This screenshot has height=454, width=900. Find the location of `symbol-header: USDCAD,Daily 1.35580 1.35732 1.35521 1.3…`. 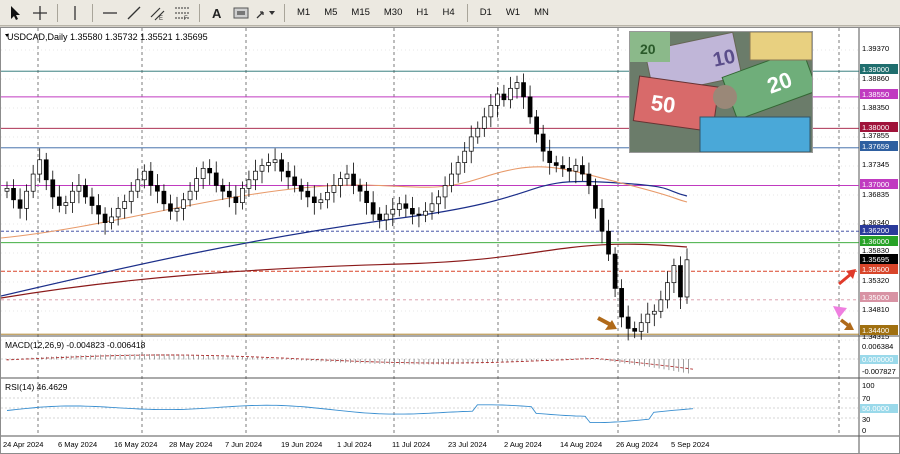

symbol-header: USDCAD,Daily 1.35580 1.35732 1.35521 1.3… is located at coordinates (107, 37).